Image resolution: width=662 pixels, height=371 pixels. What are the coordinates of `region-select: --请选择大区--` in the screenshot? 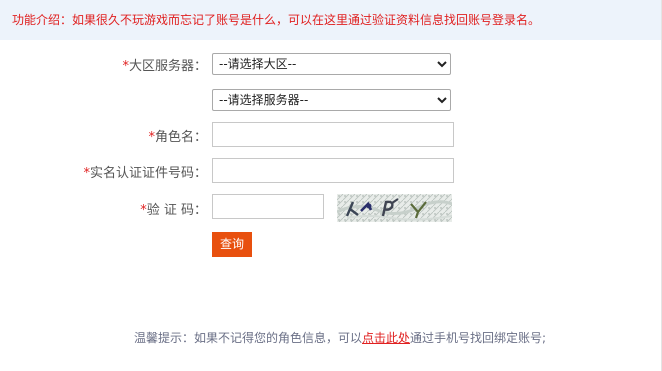 It's located at (331, 64).